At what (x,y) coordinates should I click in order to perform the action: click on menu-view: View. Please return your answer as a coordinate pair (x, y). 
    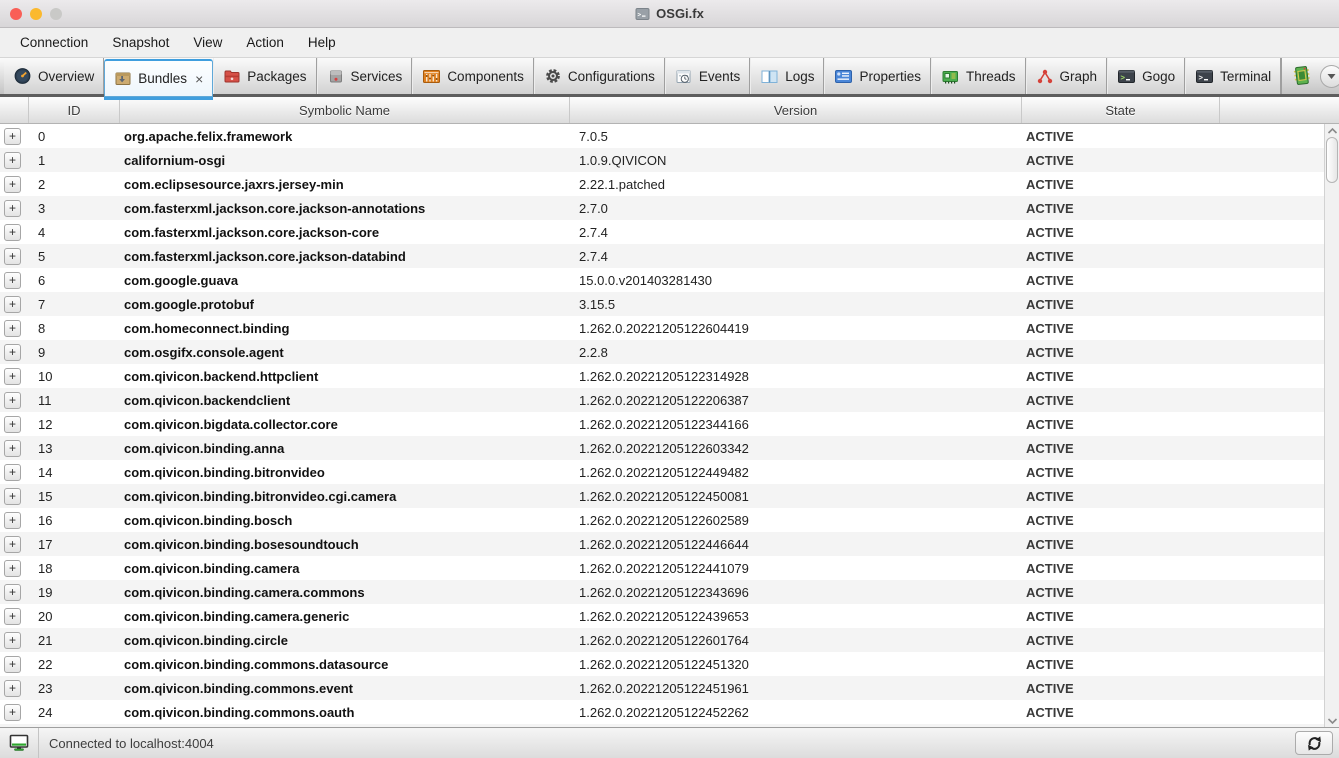
    Looking at the image, I should click on (207, 42).